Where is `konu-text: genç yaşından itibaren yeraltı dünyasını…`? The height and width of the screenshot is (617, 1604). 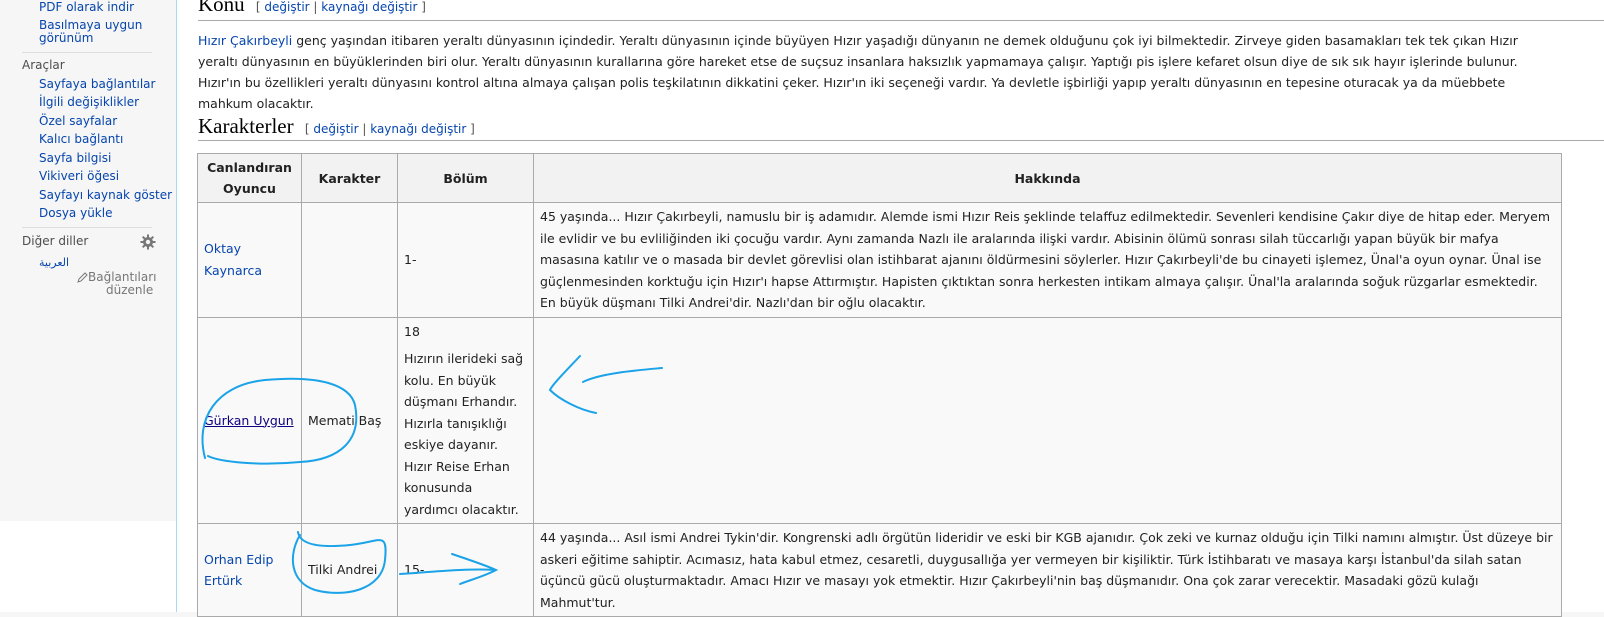
konu-text: genç yaşından itibaren yeraltı dünyasını… is located at coordinates (858, 72).